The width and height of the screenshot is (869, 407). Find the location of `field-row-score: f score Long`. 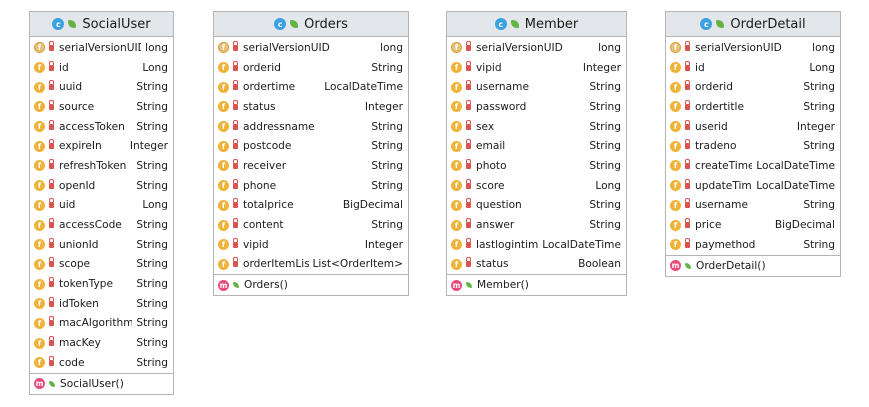

field-row-score: f score Long is located at coordinates (536, 186).